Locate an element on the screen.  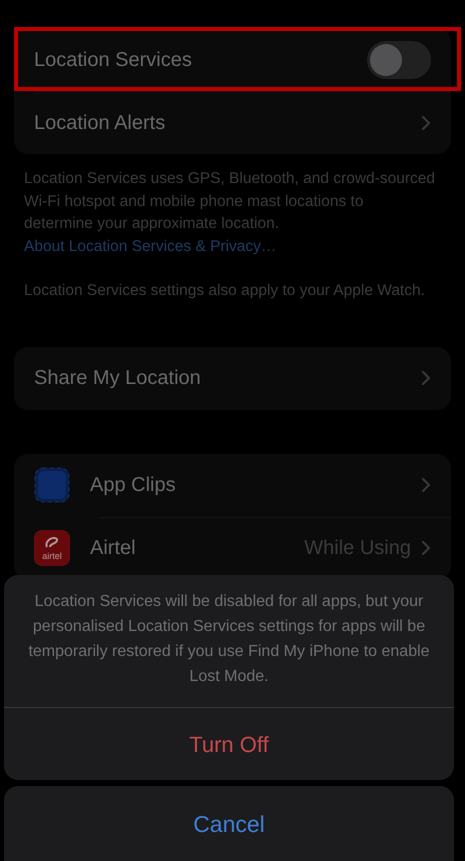
row-label: Location Services is located at coordinates (113, 60).